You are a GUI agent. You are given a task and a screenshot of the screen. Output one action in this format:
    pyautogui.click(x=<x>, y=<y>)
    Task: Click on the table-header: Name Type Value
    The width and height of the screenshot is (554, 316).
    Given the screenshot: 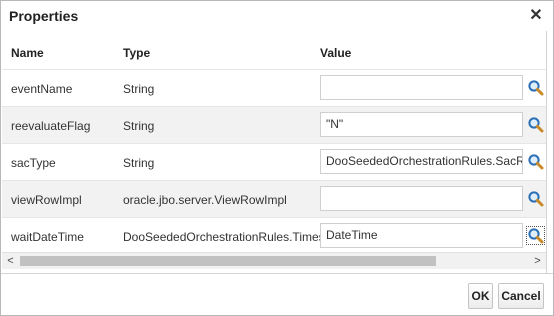 What is the action you would take?
    pyautogui.click(x=274, y=50)
    